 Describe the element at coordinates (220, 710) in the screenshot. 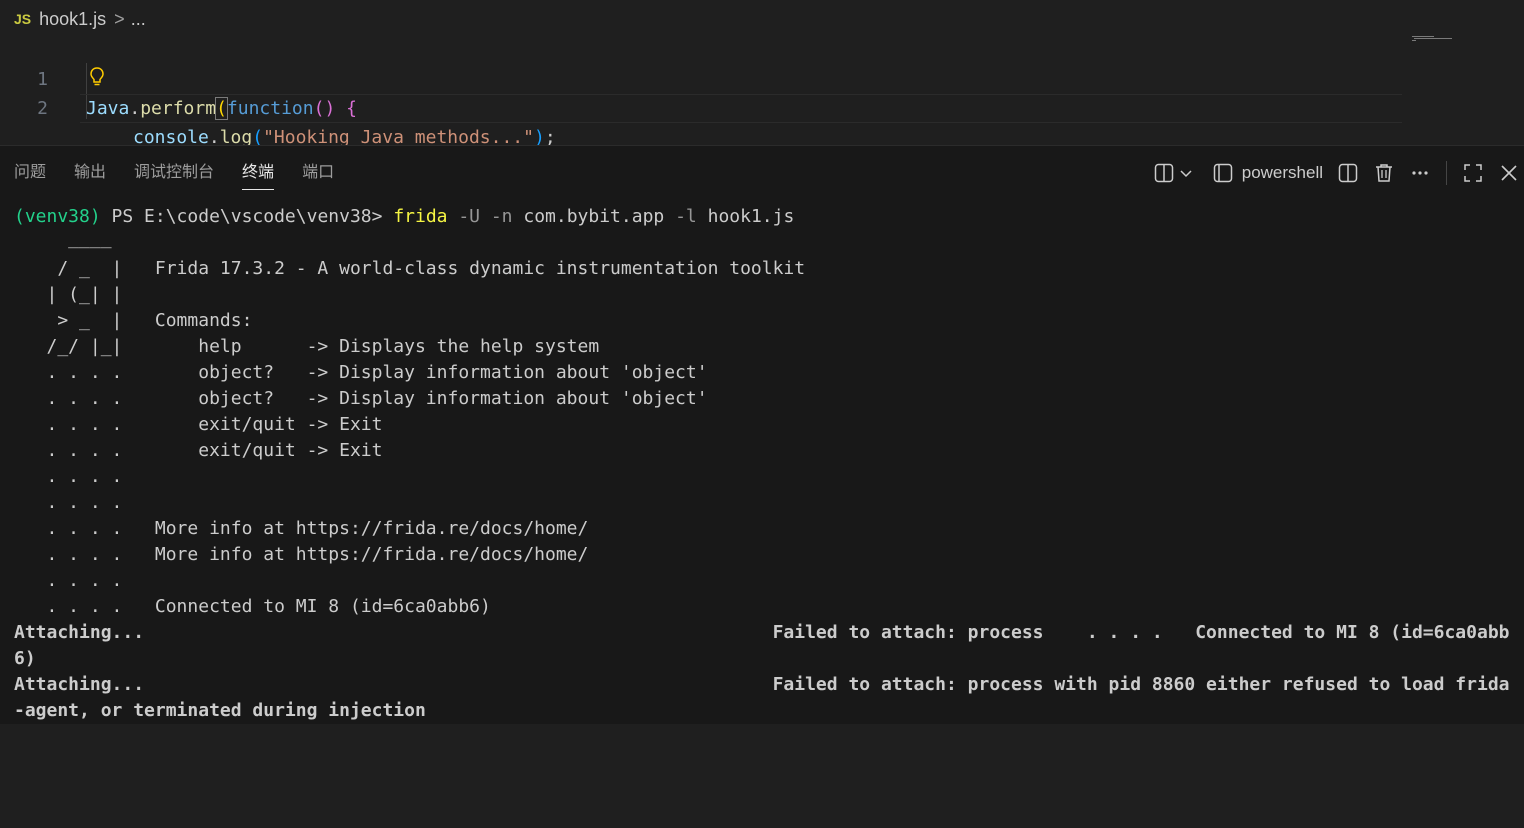

I see `output-line: -agent, or terminated during injection` at that location.